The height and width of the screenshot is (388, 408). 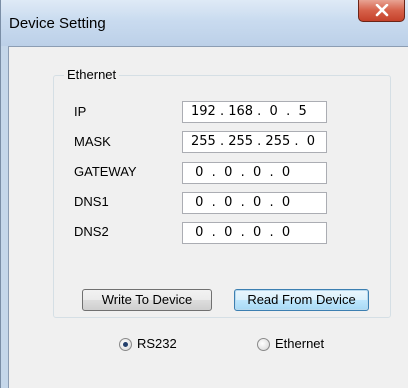 I want to click on dns2-field: 0 . 0 . 0 . 0, so click(x=254, y=233).